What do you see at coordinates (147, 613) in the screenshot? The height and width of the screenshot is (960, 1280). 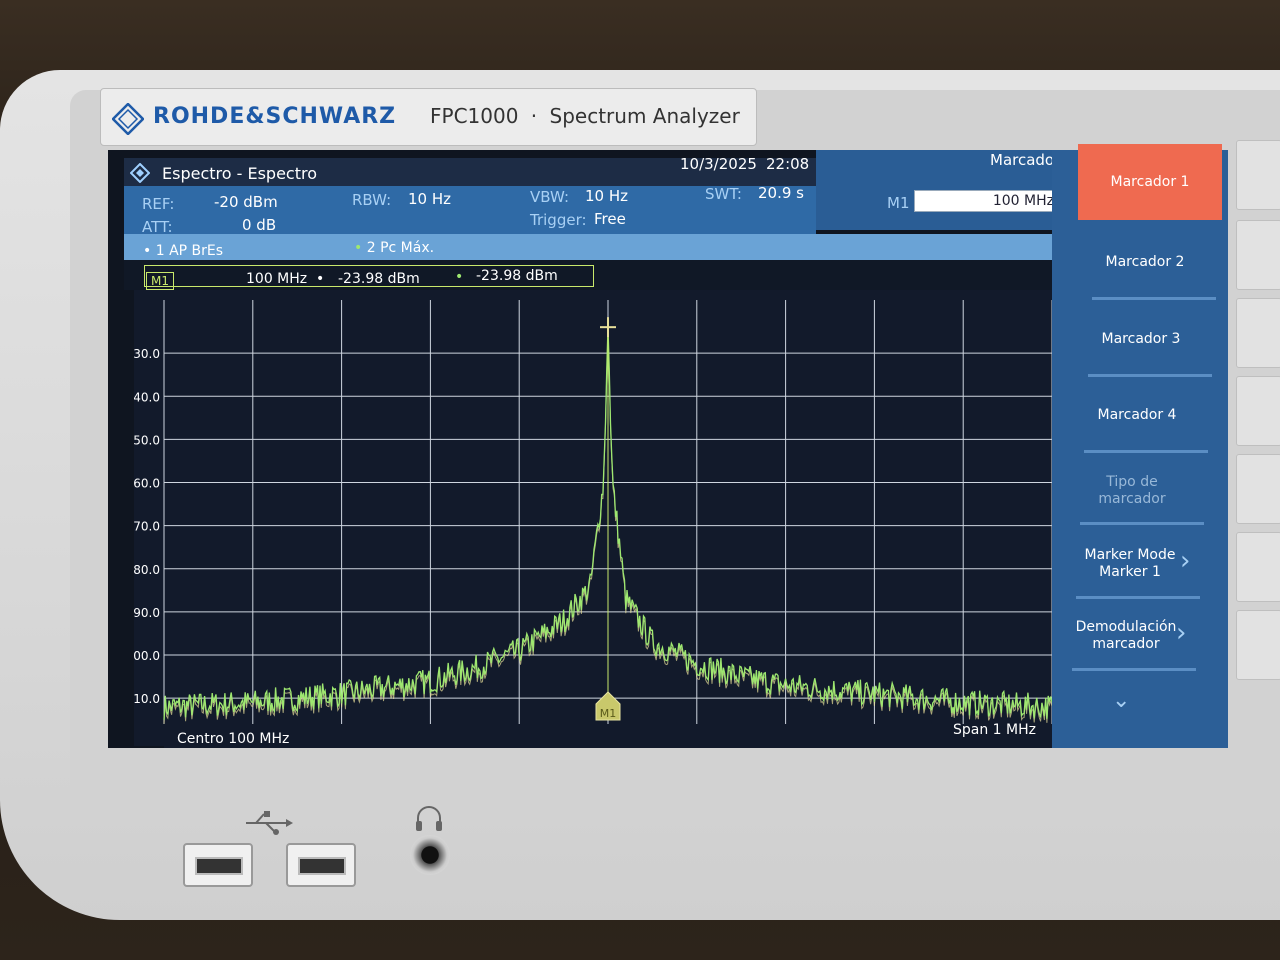 I see `y-tick-label: -90.0` at bounding box center [147, 613].